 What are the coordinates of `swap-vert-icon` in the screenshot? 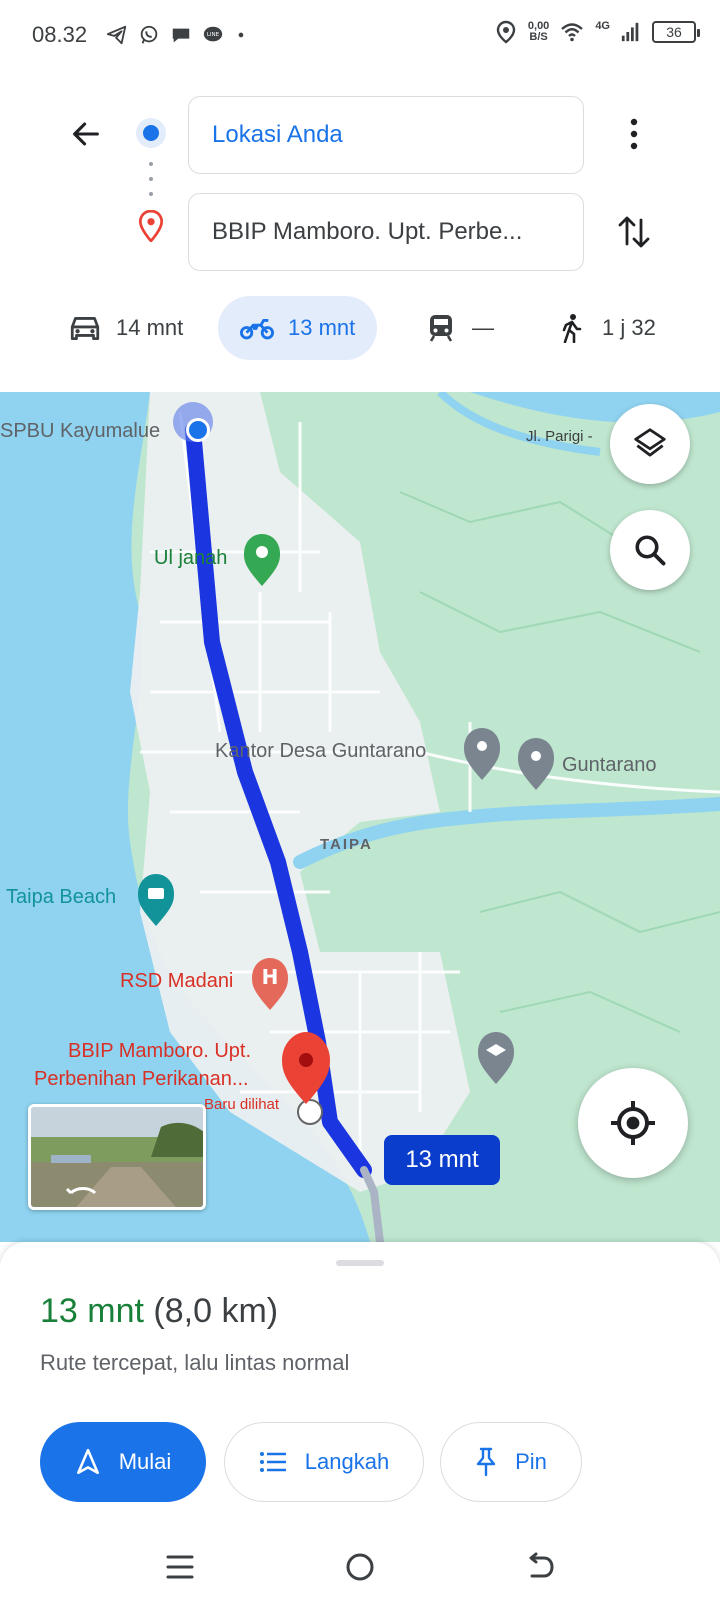 It's located at (634, 232).